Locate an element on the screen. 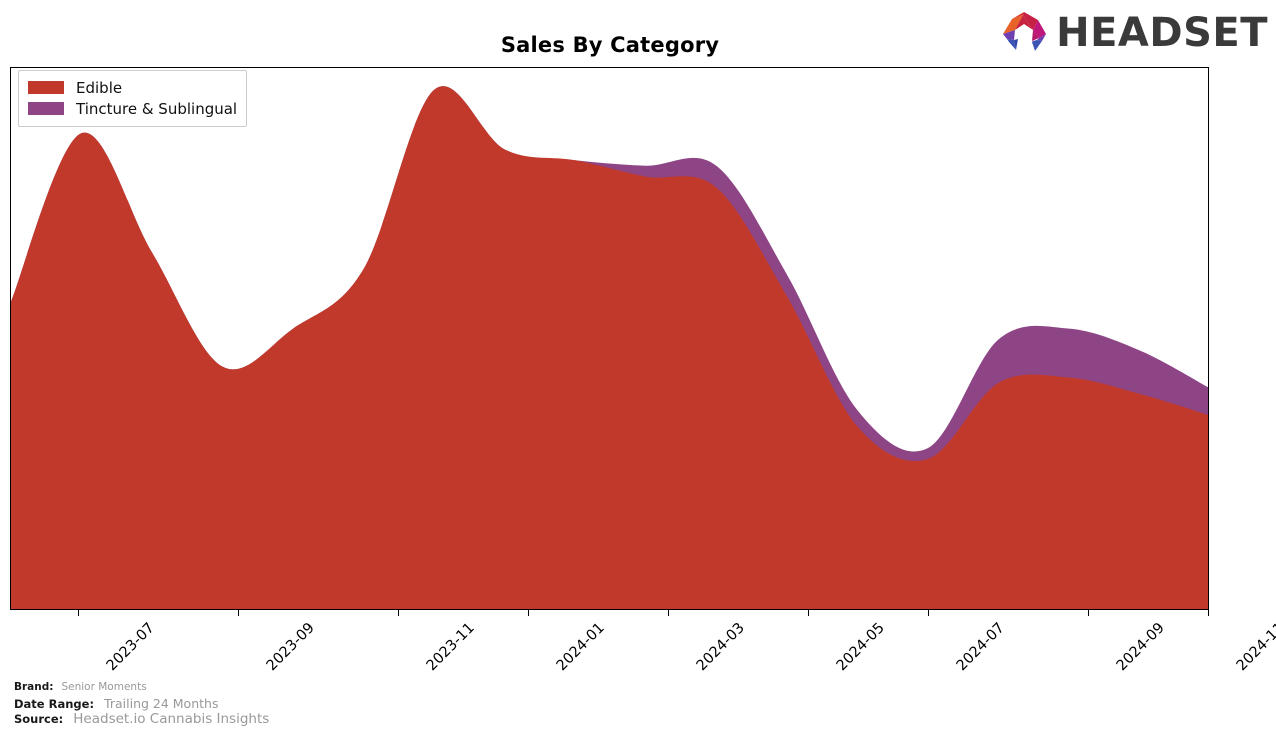 This screenshot has height=738, width=1276. headset-logo-wordmark: HEADSET is located at coordinates (1162, 33).